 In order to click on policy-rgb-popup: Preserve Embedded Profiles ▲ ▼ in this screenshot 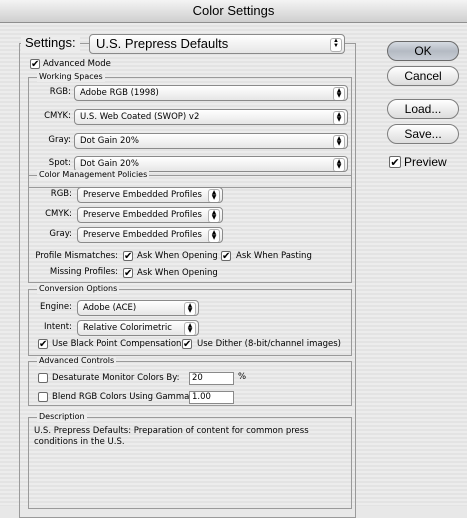, I will do `click(150, 195)`.